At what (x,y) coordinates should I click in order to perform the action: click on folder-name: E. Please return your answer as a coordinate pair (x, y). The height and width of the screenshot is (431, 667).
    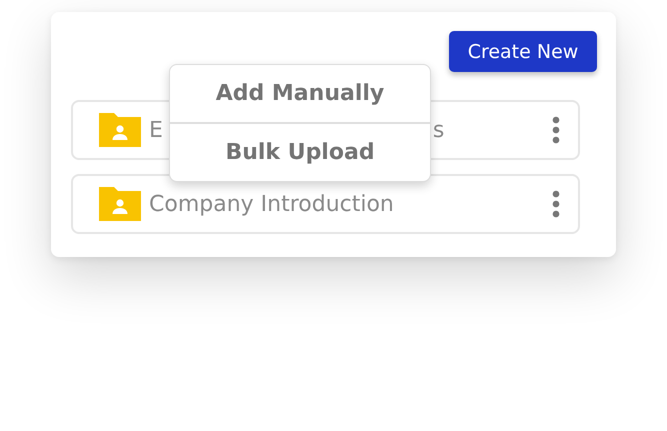
    Looking at the image, I should click on (156, 130).